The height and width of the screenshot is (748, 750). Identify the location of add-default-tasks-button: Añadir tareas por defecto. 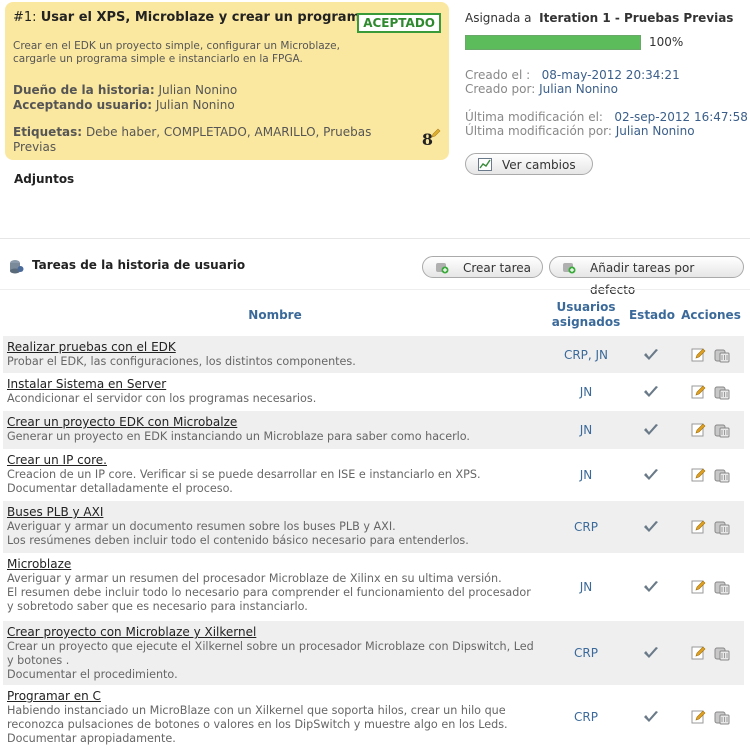
(646, 276).